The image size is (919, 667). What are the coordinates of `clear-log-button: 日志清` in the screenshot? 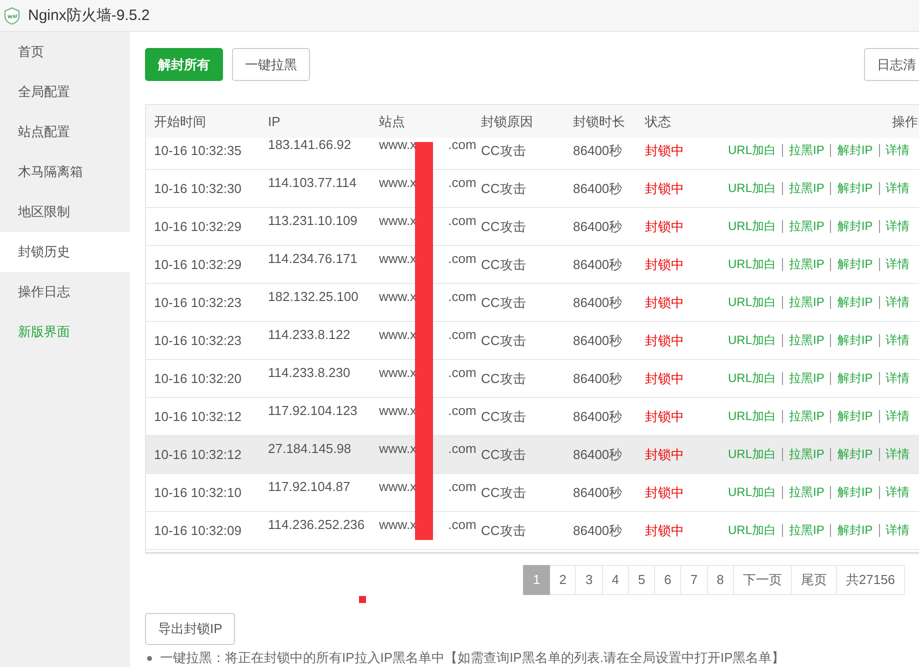 It's located at (891, 64).